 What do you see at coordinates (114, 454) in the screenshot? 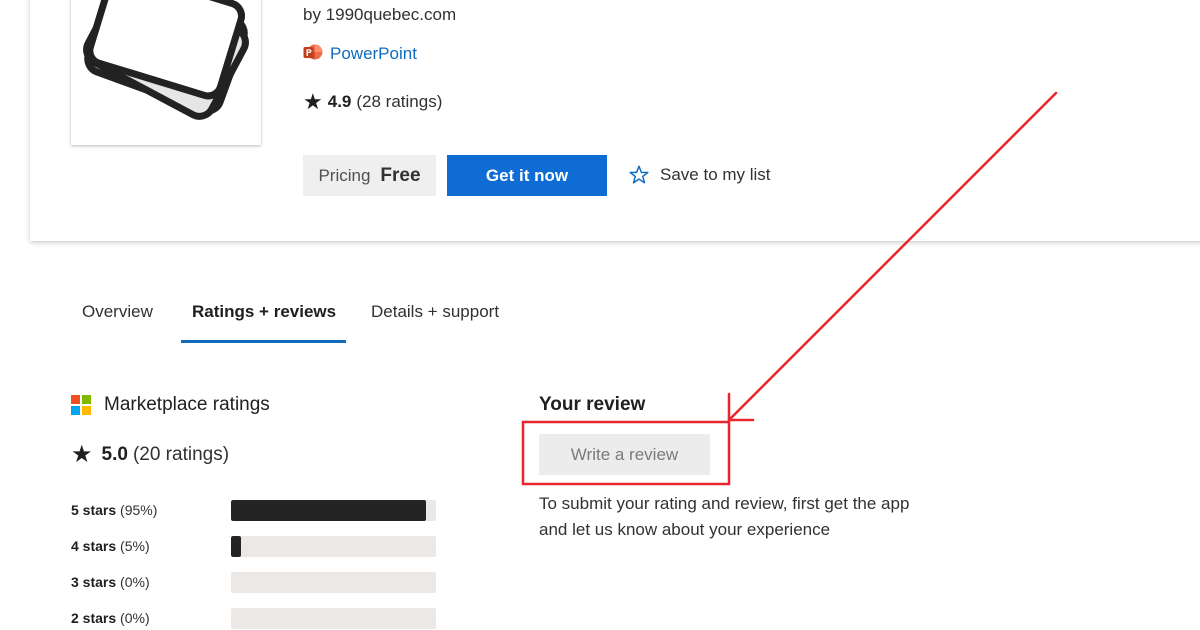
I see `overall-rating-value: 5.0` at bounding box center [114, 454].